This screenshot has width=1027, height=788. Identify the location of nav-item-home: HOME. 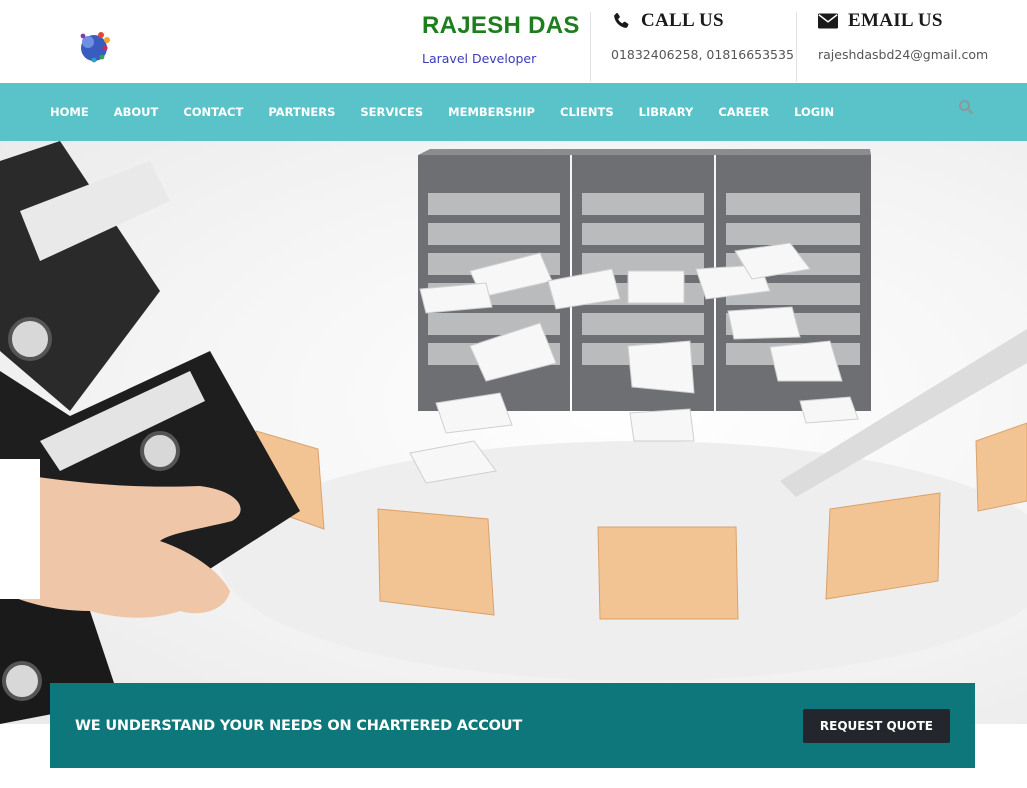
(69, 112).